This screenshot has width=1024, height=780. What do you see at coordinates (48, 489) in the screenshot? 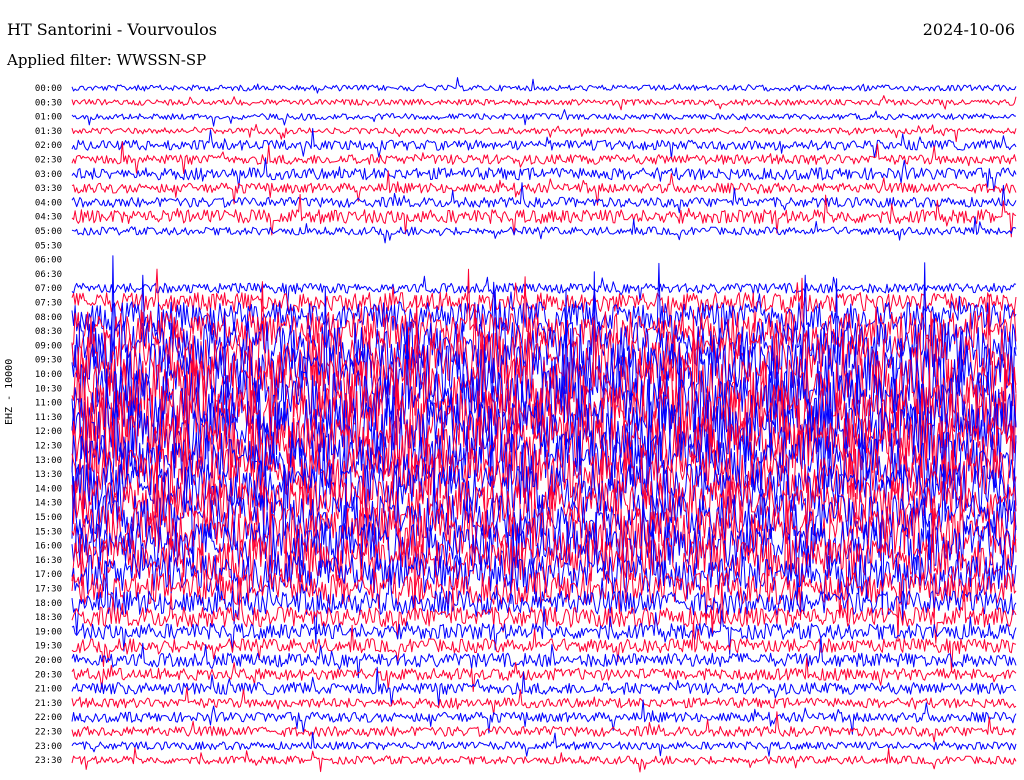
I see `row-label-1400: 14:00` at bounding box center [48, 489].